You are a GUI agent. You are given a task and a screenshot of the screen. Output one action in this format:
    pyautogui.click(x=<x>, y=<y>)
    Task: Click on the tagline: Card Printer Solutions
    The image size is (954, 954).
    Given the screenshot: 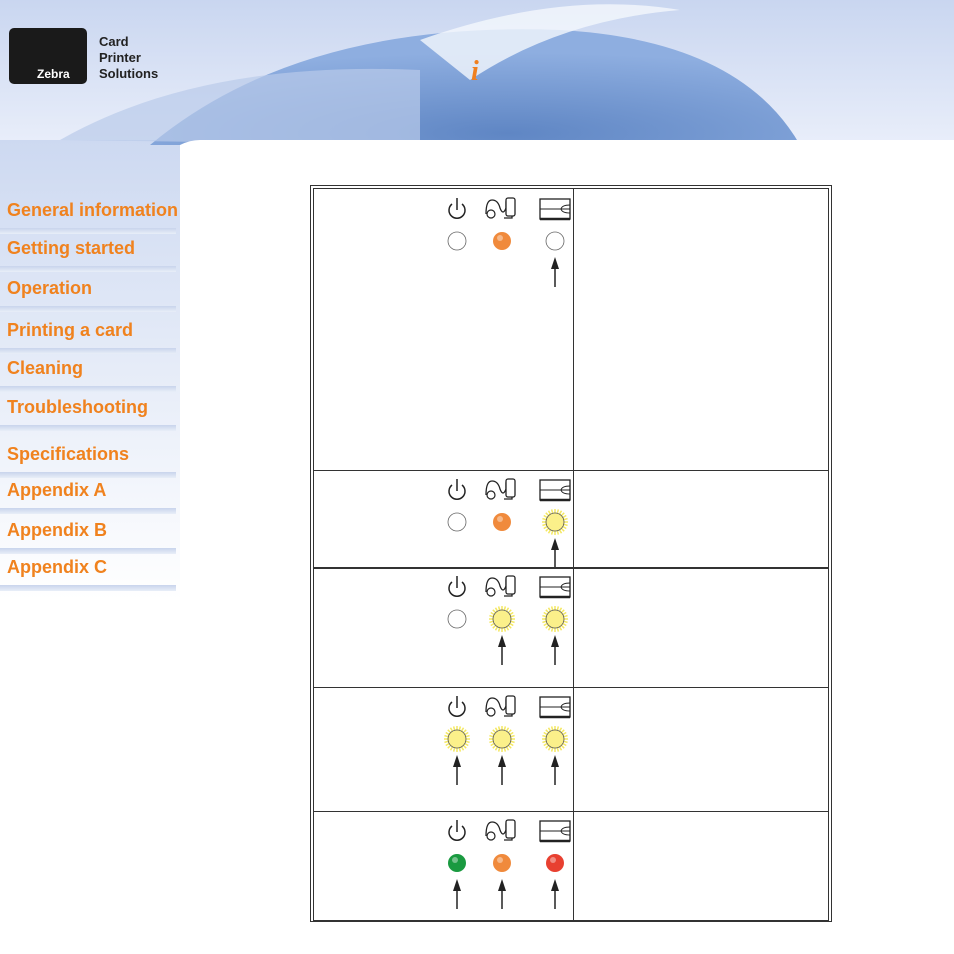 What is the action you would take?
    pyautogui.click(x=128, y=58)
    